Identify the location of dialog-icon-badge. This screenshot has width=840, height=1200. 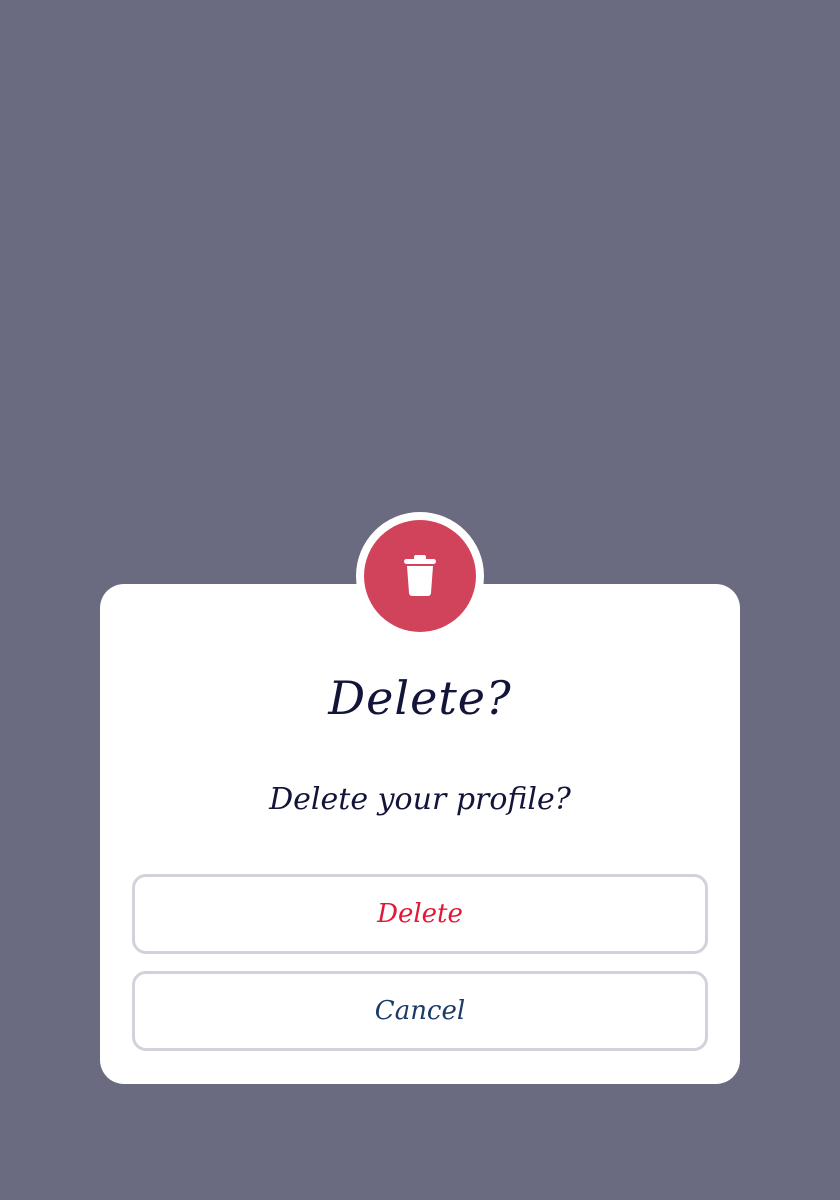
(420, 576).